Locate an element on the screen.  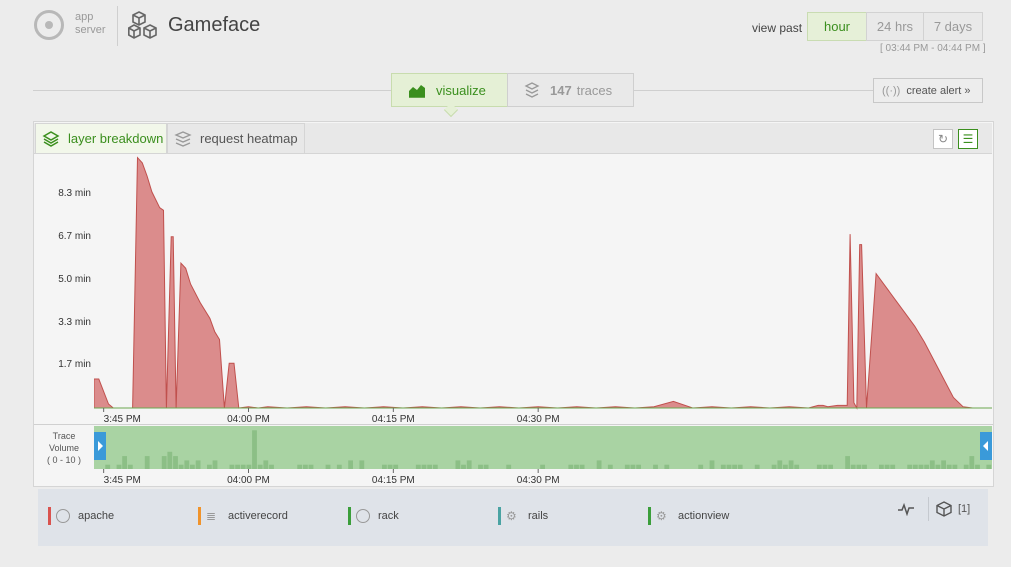
legend-item-activerecord: ≣ activerecord is located at coordinates (243, 516).